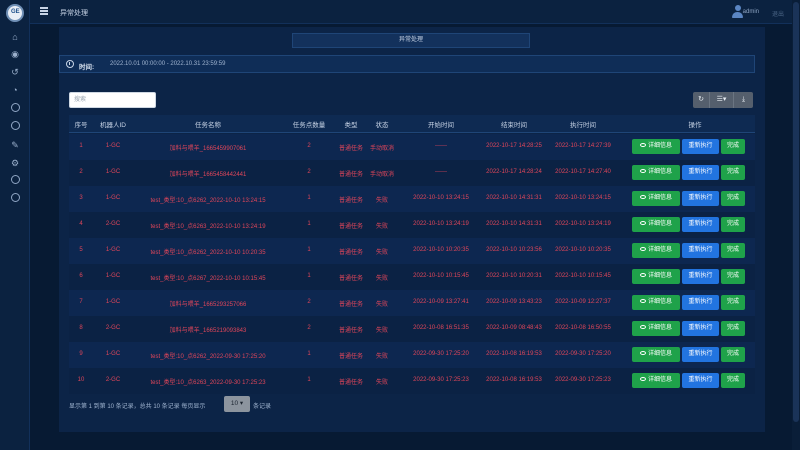 The image size is (800, 450). I want to click on column-header: 任务名称, so click(208, 125).